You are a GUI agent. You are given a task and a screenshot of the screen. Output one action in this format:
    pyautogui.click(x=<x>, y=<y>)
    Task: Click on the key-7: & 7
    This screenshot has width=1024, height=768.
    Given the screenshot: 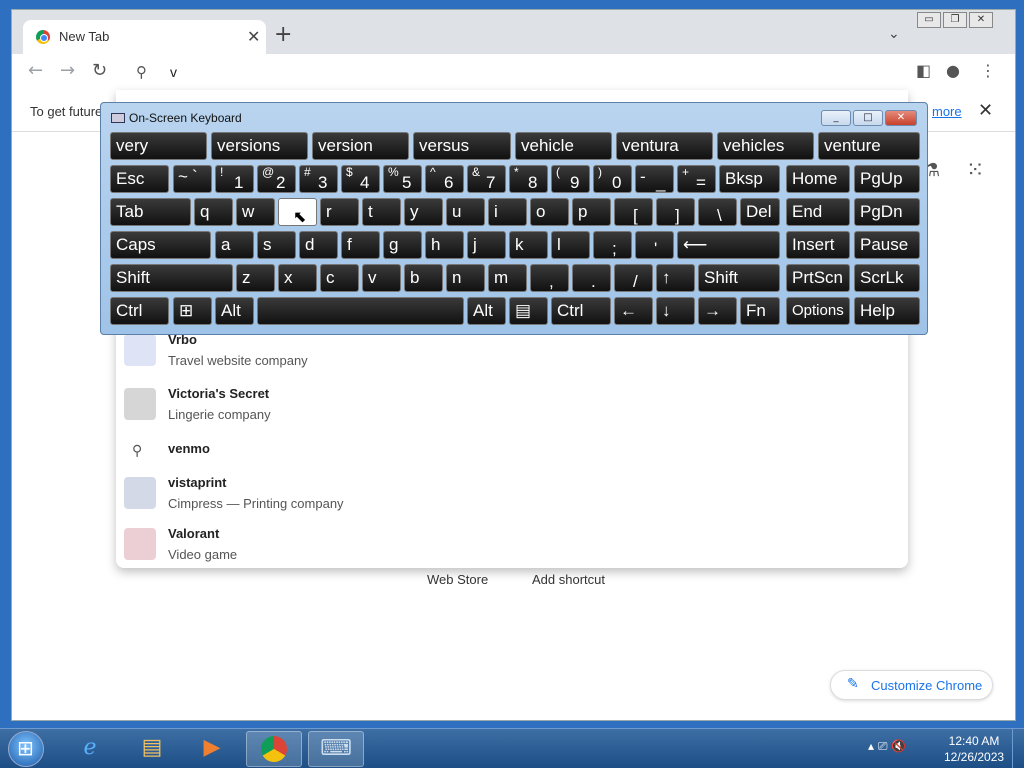 What is the action you would take?
    pyautogui.click(x=486, y=179)
    